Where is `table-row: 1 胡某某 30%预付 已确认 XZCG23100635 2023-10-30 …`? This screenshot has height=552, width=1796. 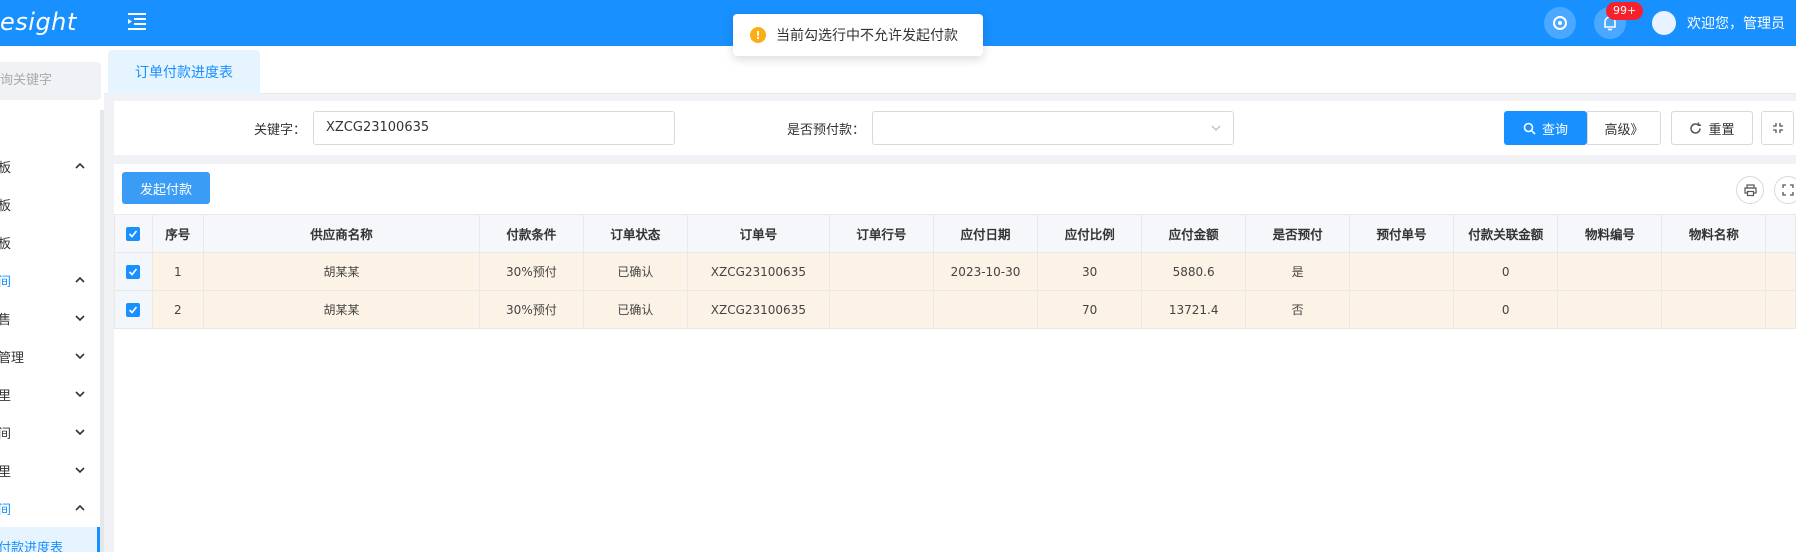
table-row: 1 胡某某 30%预付 已确认 XZCG23100635 2023-10-30 … is located at coordinates (955, 271).